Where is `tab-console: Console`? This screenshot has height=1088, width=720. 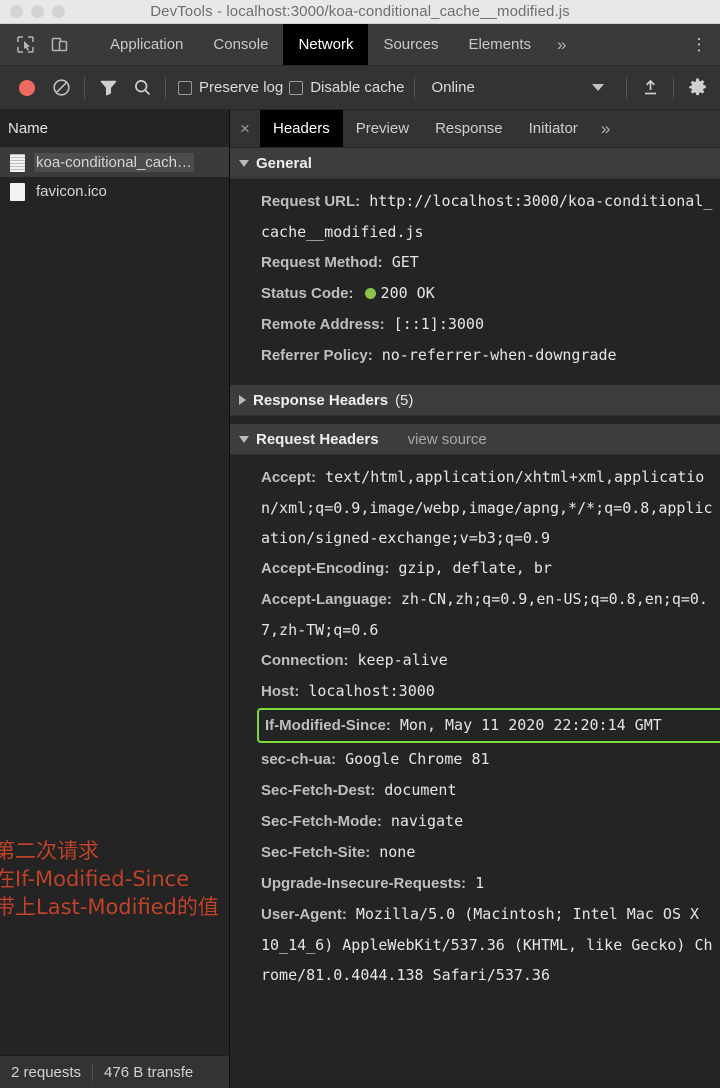 tab-console: Console is located at coordinates (240, 44).